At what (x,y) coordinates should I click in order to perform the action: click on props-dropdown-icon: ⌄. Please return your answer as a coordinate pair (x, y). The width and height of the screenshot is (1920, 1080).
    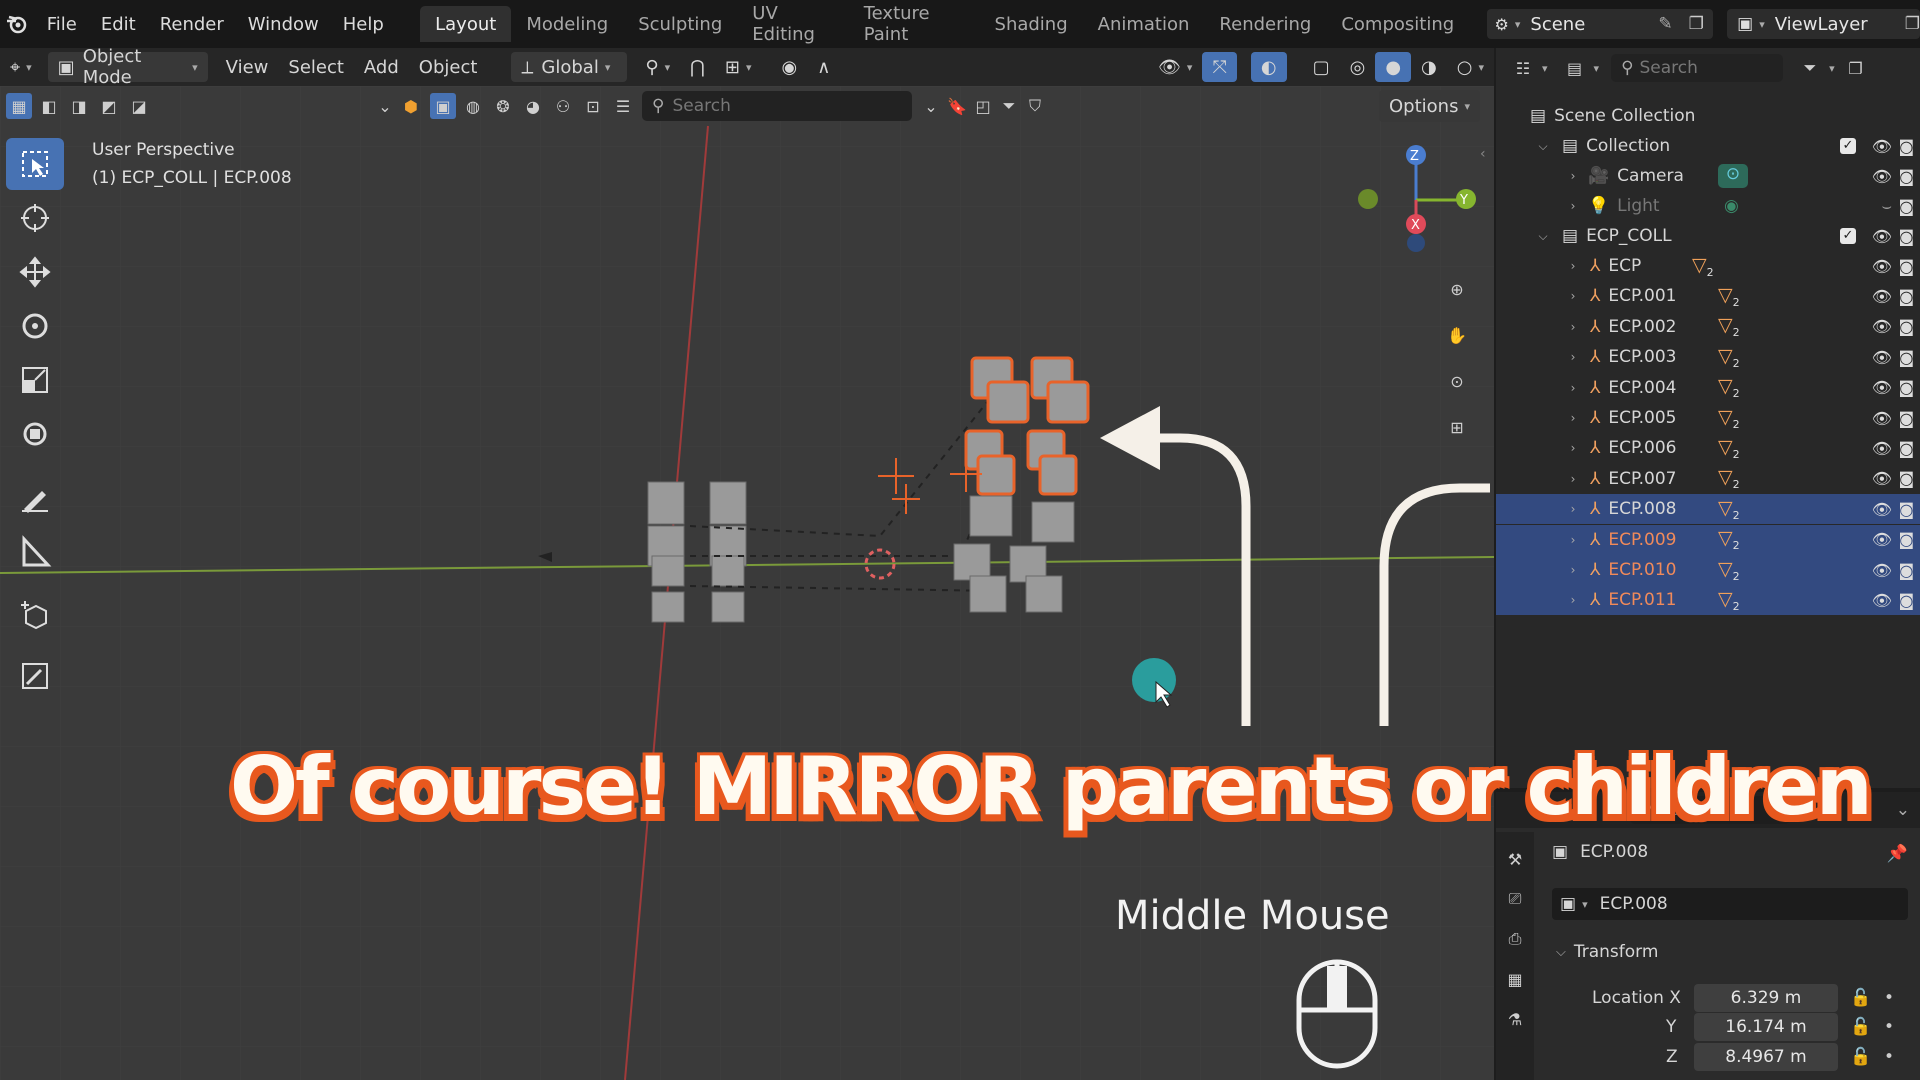
    Looking at the image, I should click on (1903, 810).